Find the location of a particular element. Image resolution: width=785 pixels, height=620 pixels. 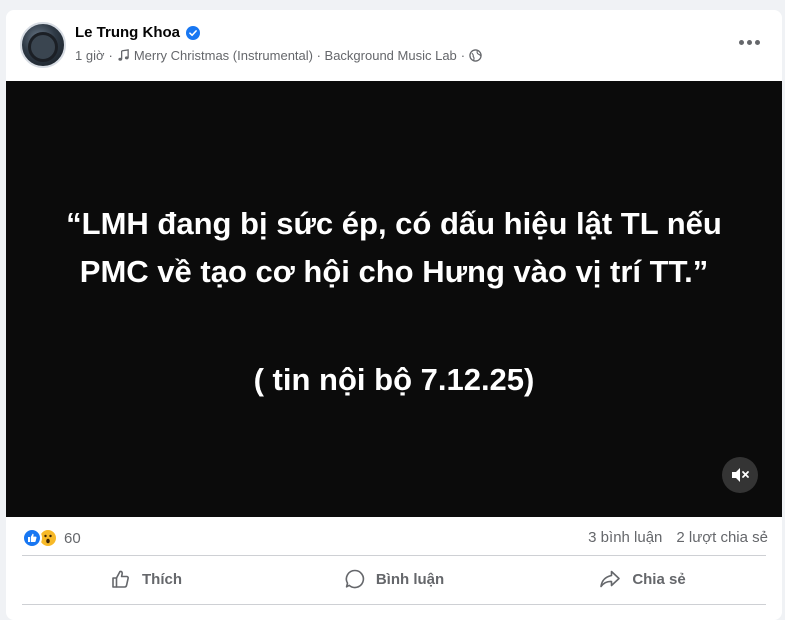

comment-label: Bình luận is located at coordinates (410, 579).